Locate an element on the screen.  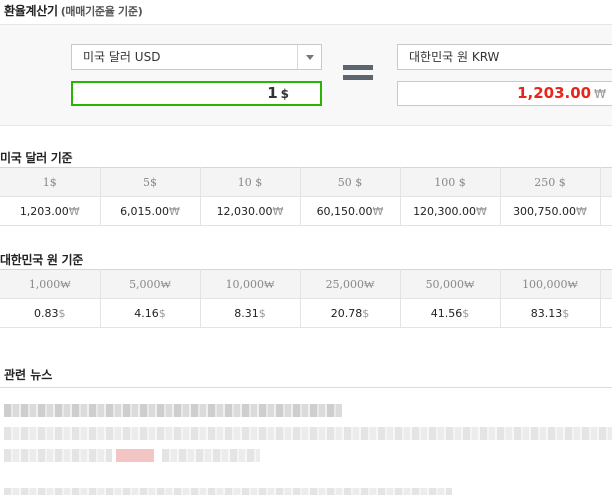
krw-value-cell: 41.56$ is located at coordinates (450, 313).